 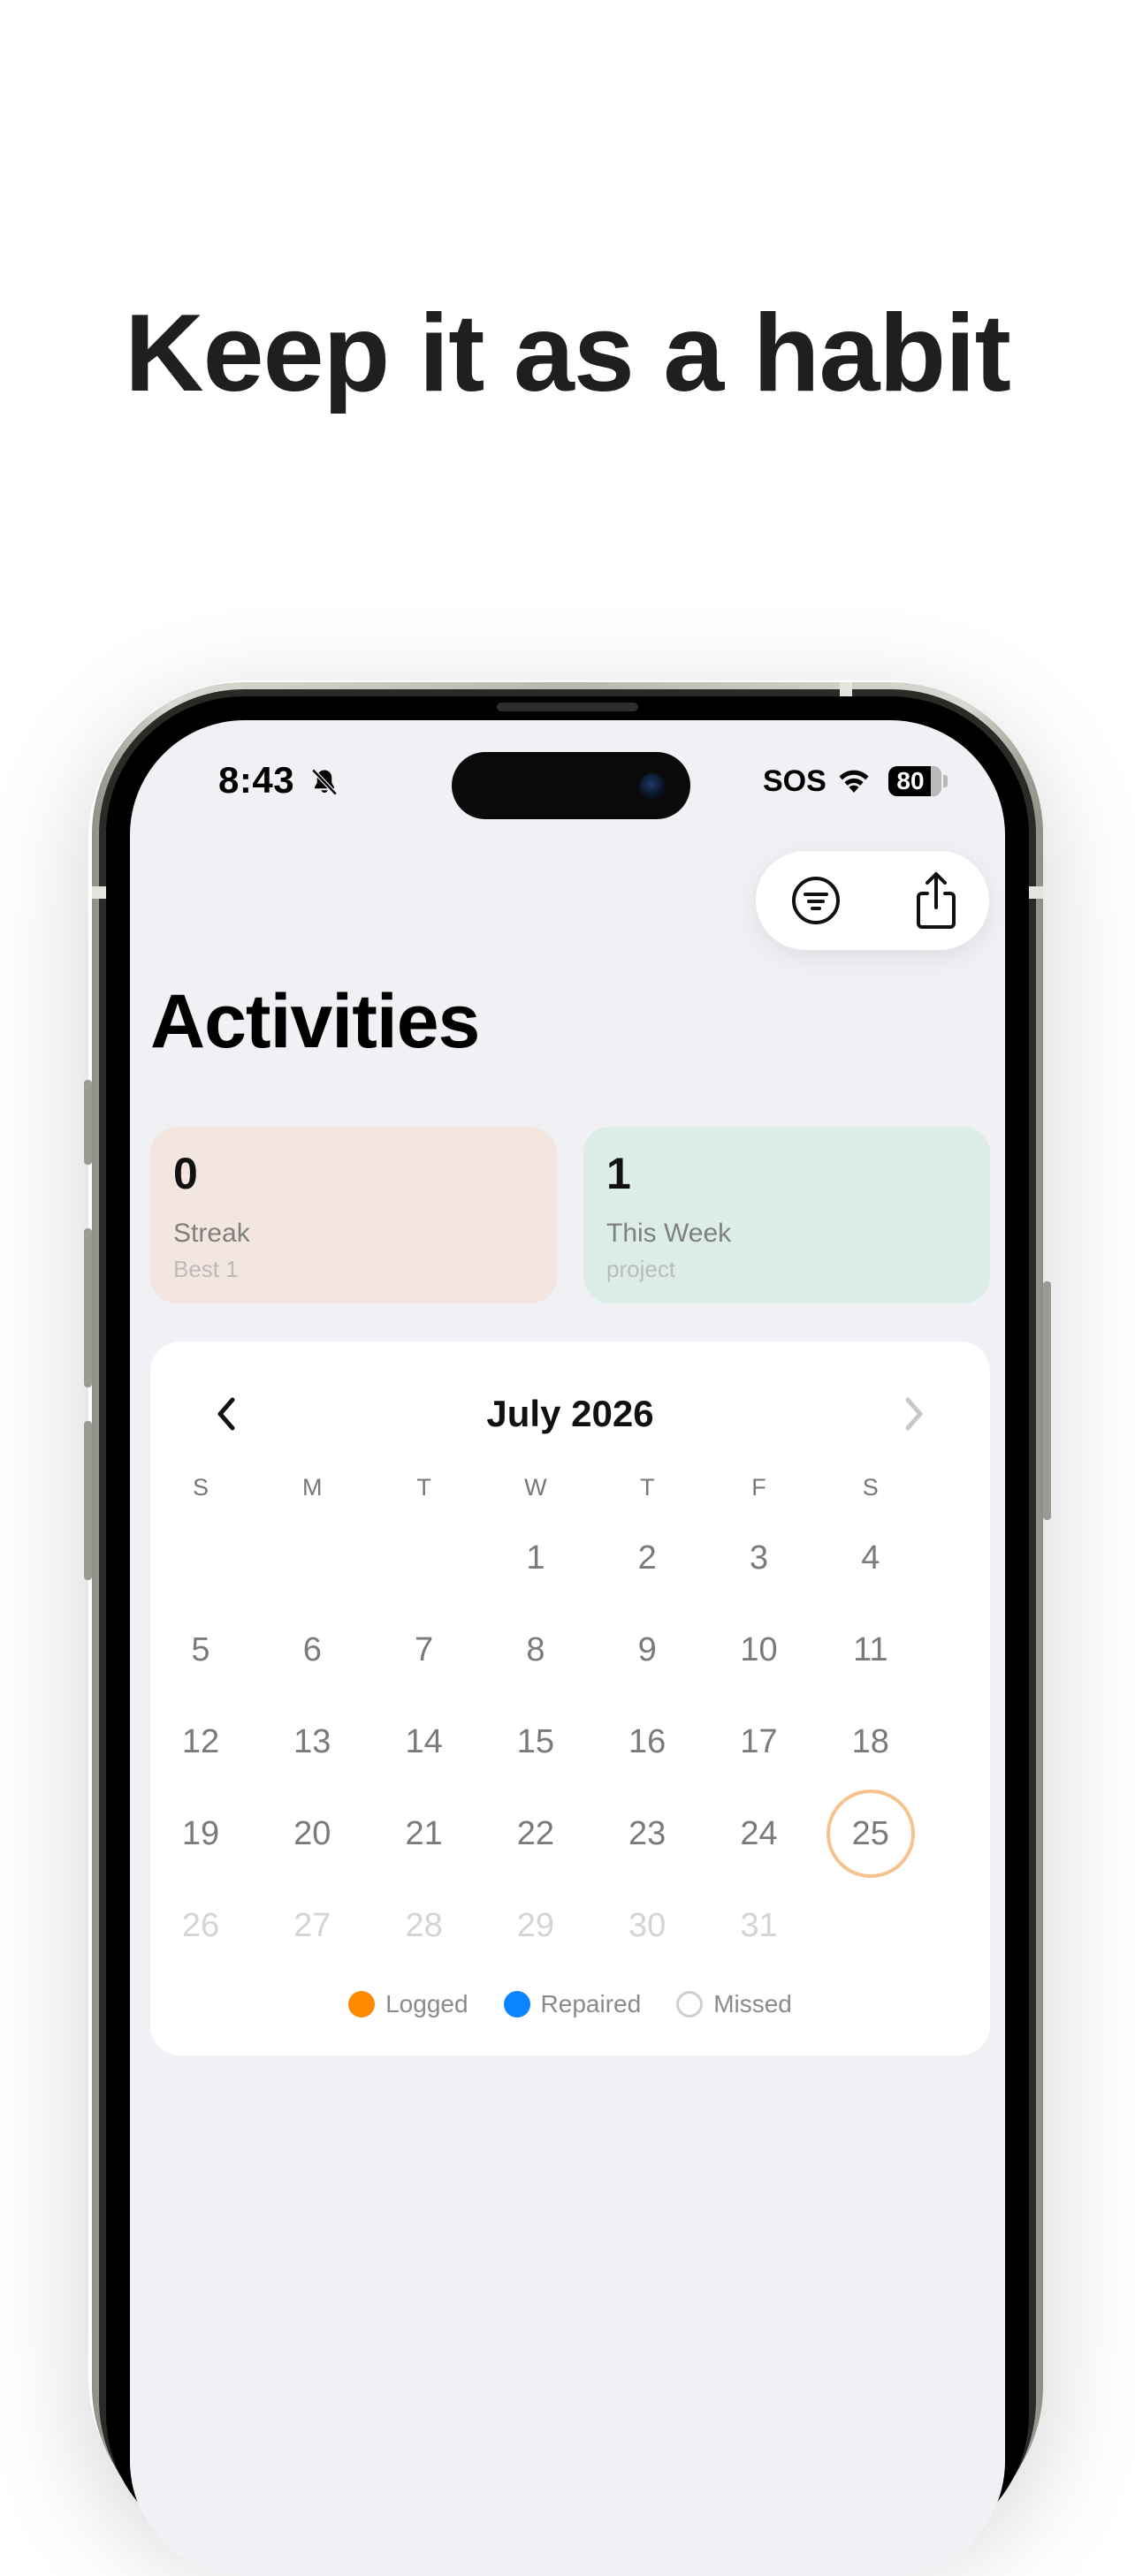 I want to click on next-month-button, so click(x=914, y=1413).